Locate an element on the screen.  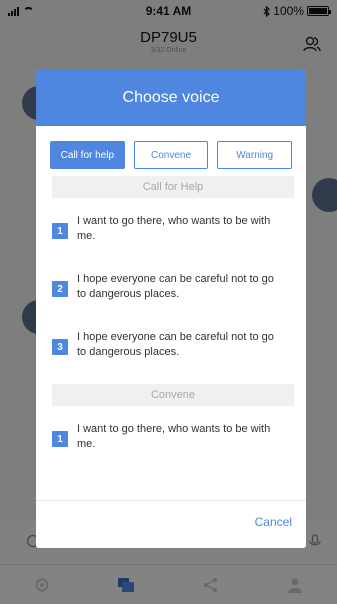
cancel-button: Cancel is located at coordinates (273, 522).